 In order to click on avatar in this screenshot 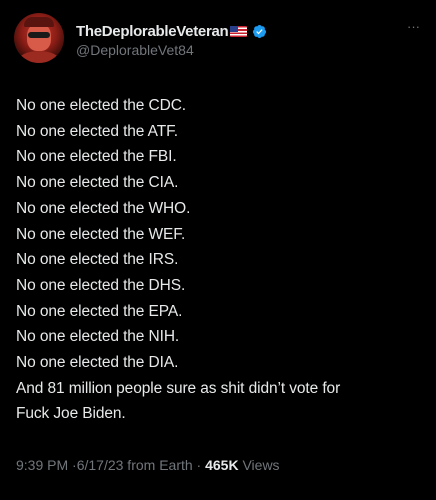, I will do `click(39, 38)`.